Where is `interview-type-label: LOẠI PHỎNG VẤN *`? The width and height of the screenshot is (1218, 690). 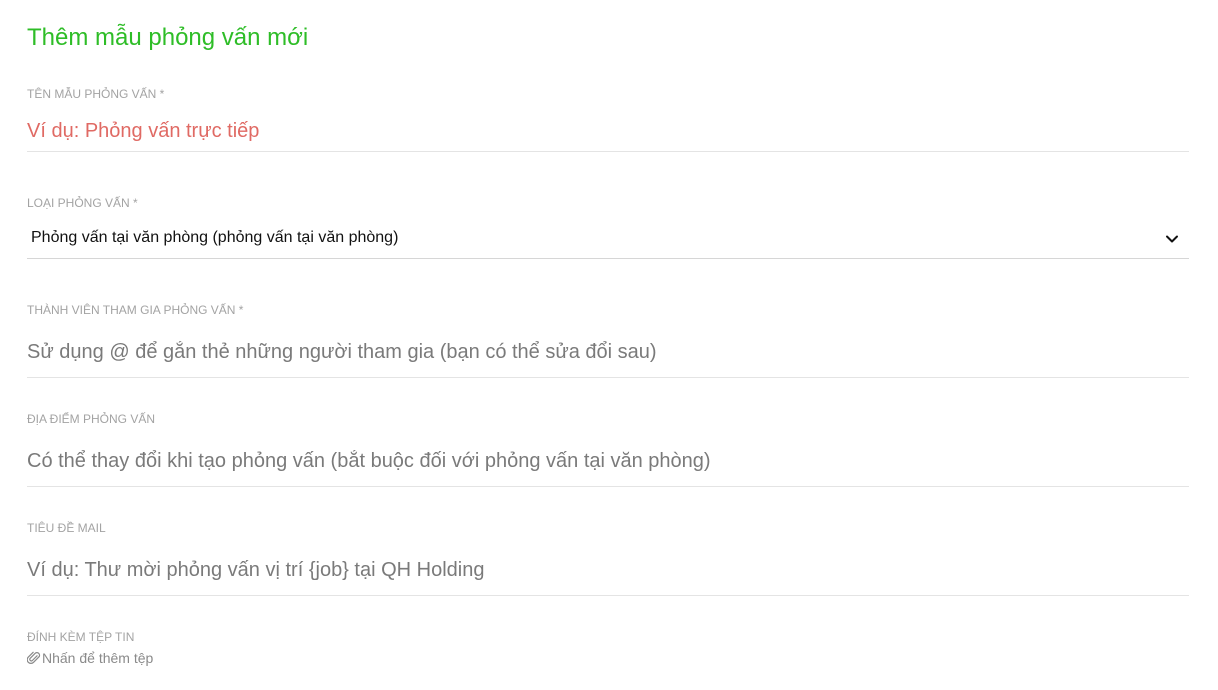 interview-type-label: LOẠI PHỎNG VẤN * is located at coordinates (82, 203).